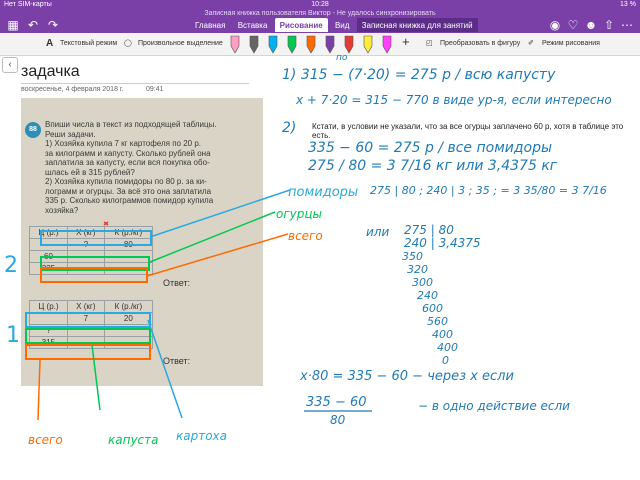  What do you see at coordinates (432, 308) in the screenshot?
I see `long-division-line: 600` at bounding box center [432, 308].